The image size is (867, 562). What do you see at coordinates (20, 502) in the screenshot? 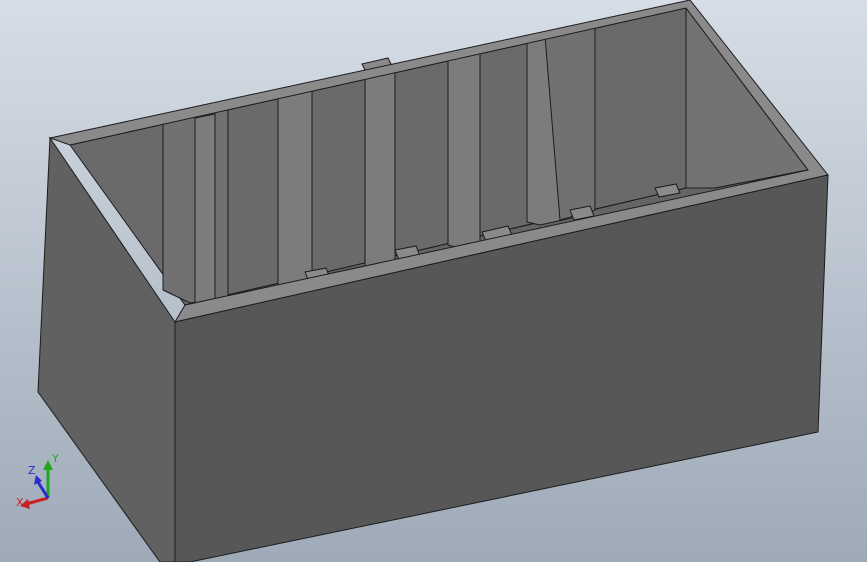
I see `x-axis-label: X` at bounding box center [20, 502].